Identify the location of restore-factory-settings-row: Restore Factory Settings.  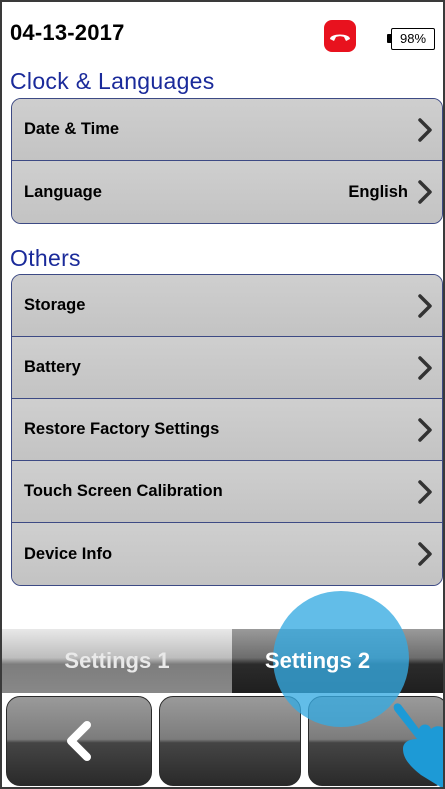
(227, 430).